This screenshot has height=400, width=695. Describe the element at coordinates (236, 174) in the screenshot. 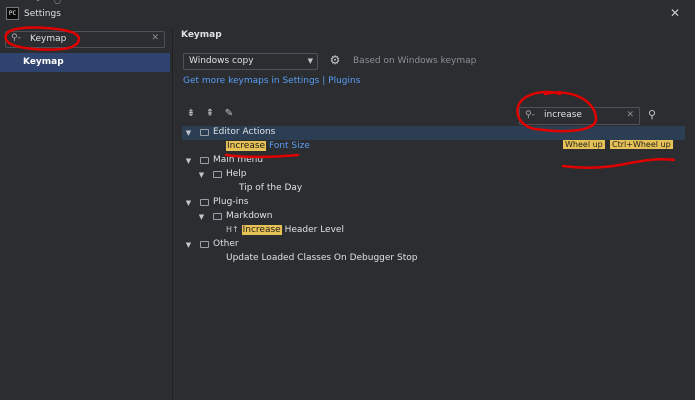

I see `tree-label: Help` at that location.